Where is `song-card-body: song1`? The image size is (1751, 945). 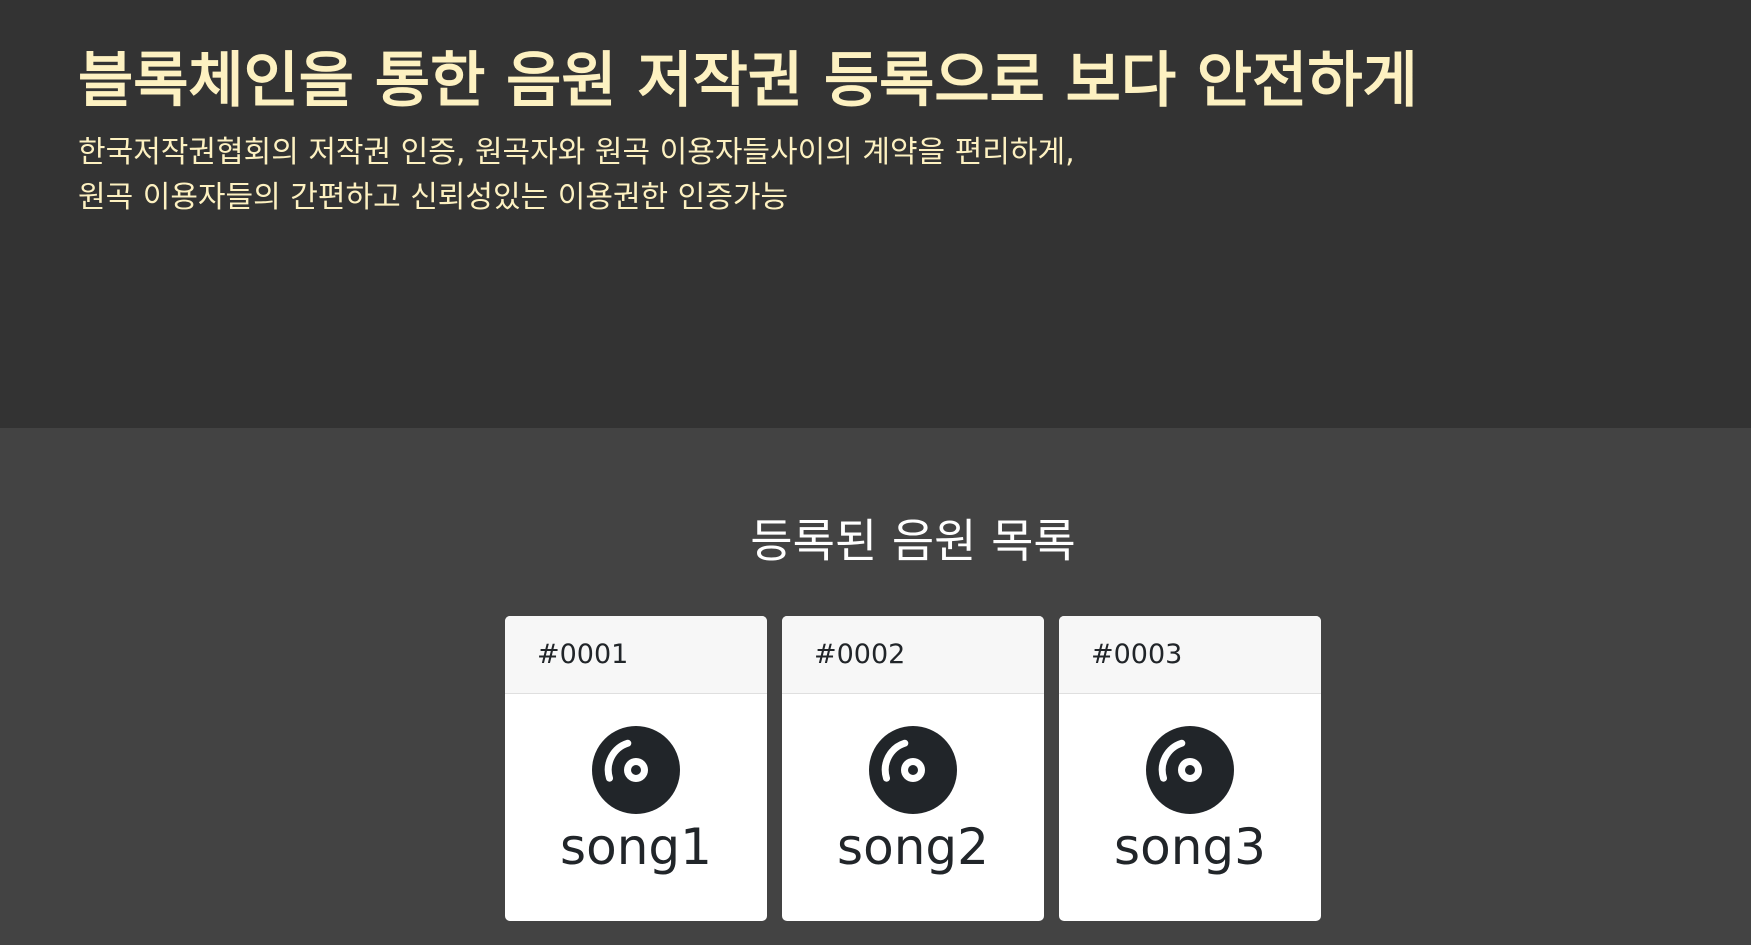 song-card-body: song1 is located at coordinates (636, 807).